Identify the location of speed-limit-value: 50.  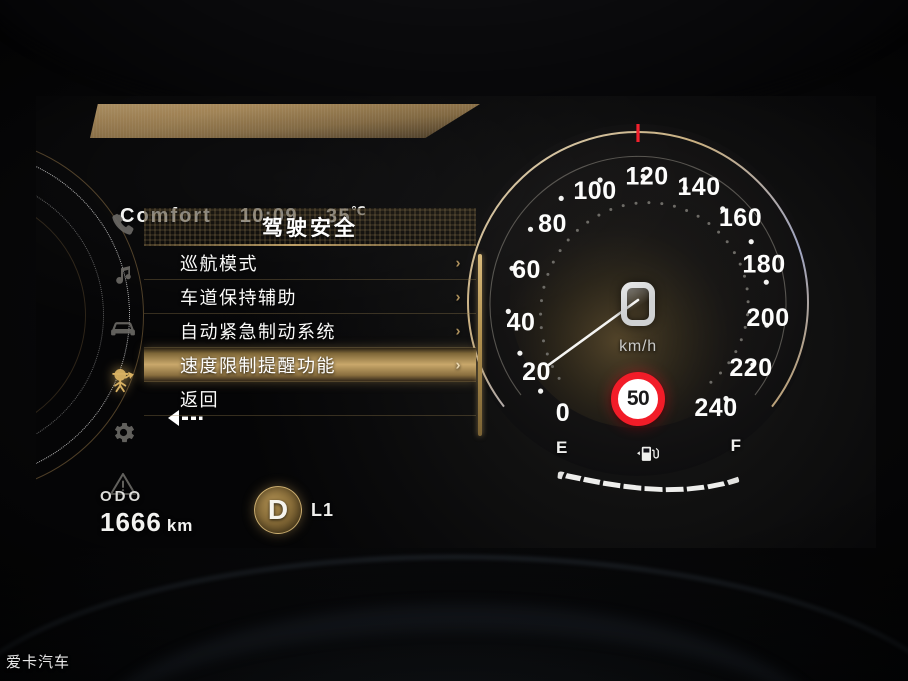
(638, 398).